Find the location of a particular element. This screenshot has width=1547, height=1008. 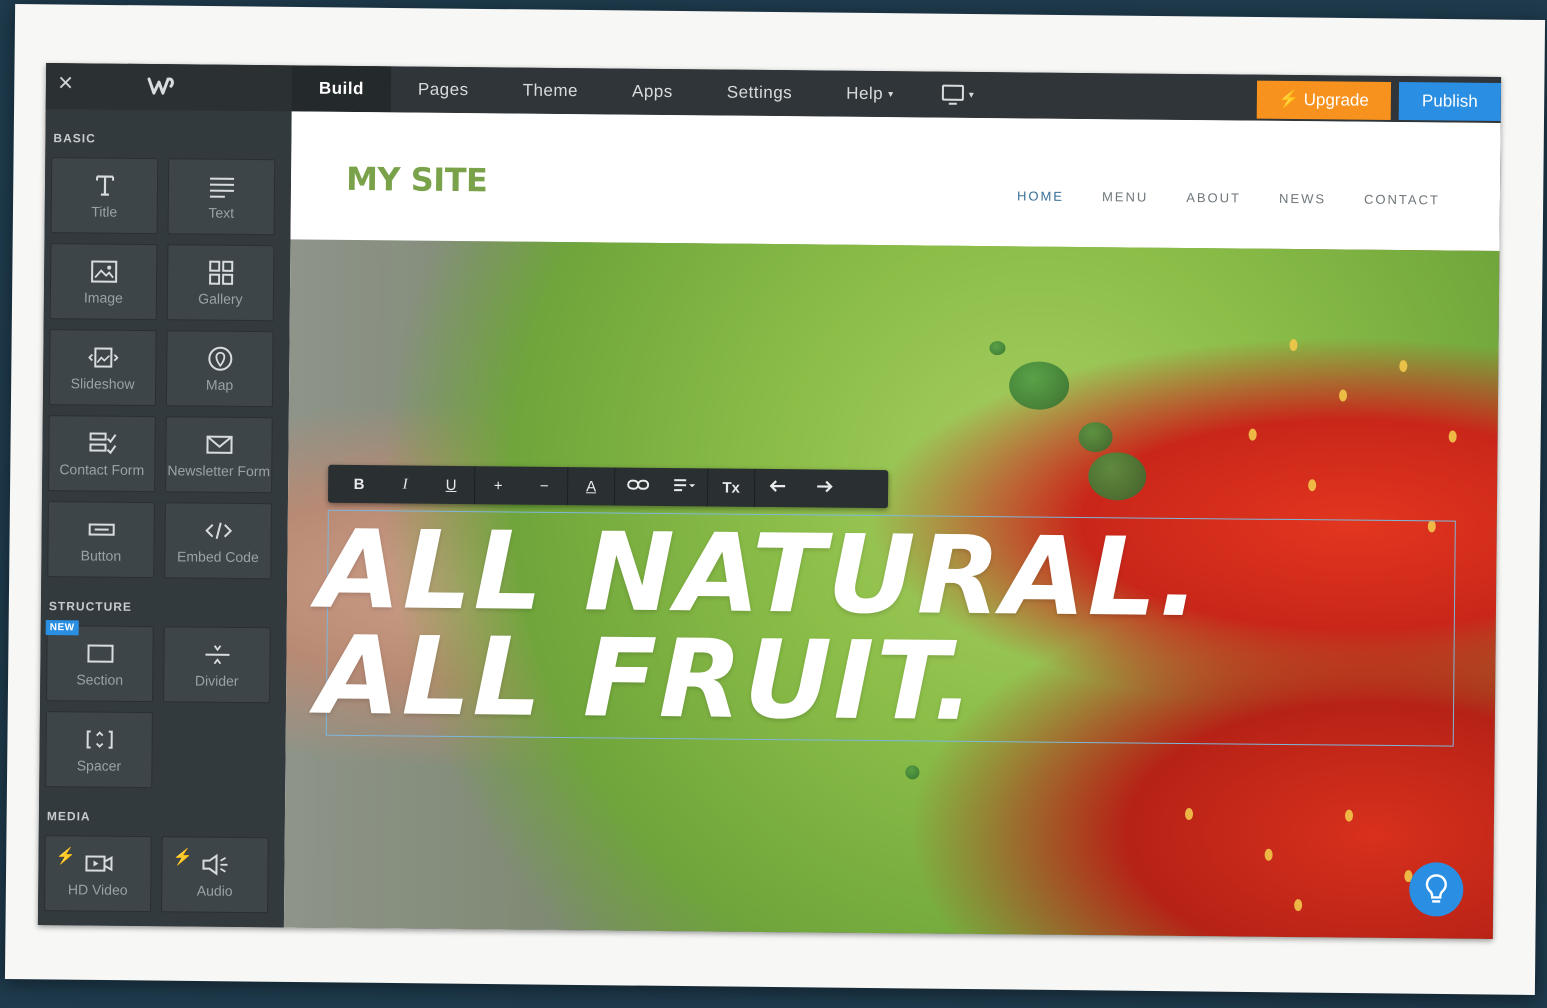

nav-item-menu: MENU is located at coordinates (1125, 196).